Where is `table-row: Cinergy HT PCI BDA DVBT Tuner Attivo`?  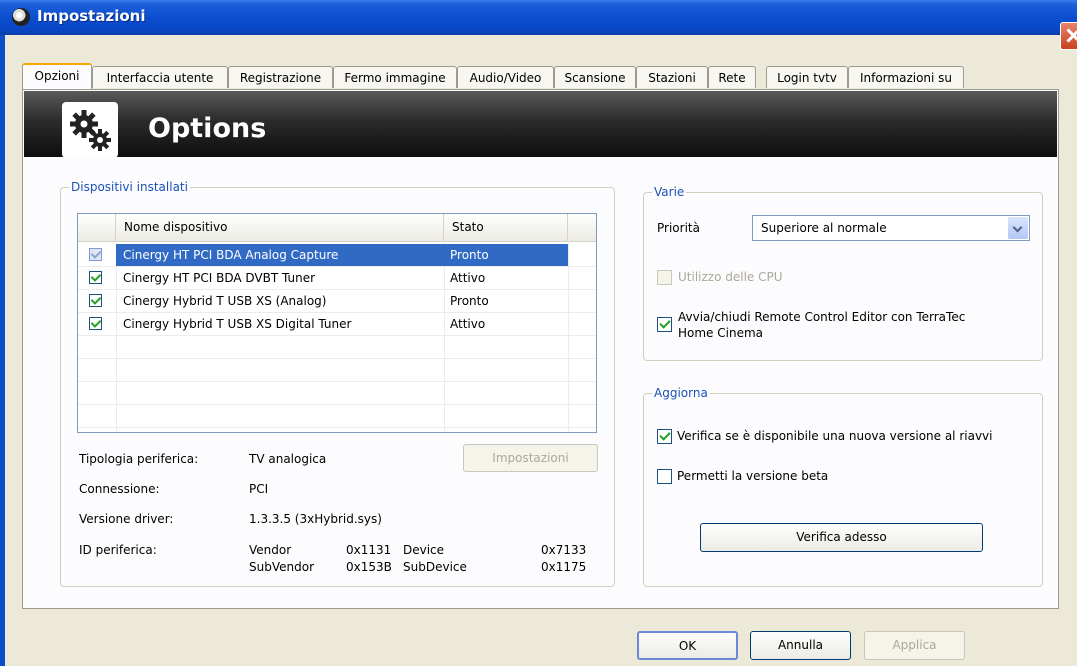
table-row: Cinergy HT PCI BDA DVBT Tuner Attivo is located at coordinates (337, 278).